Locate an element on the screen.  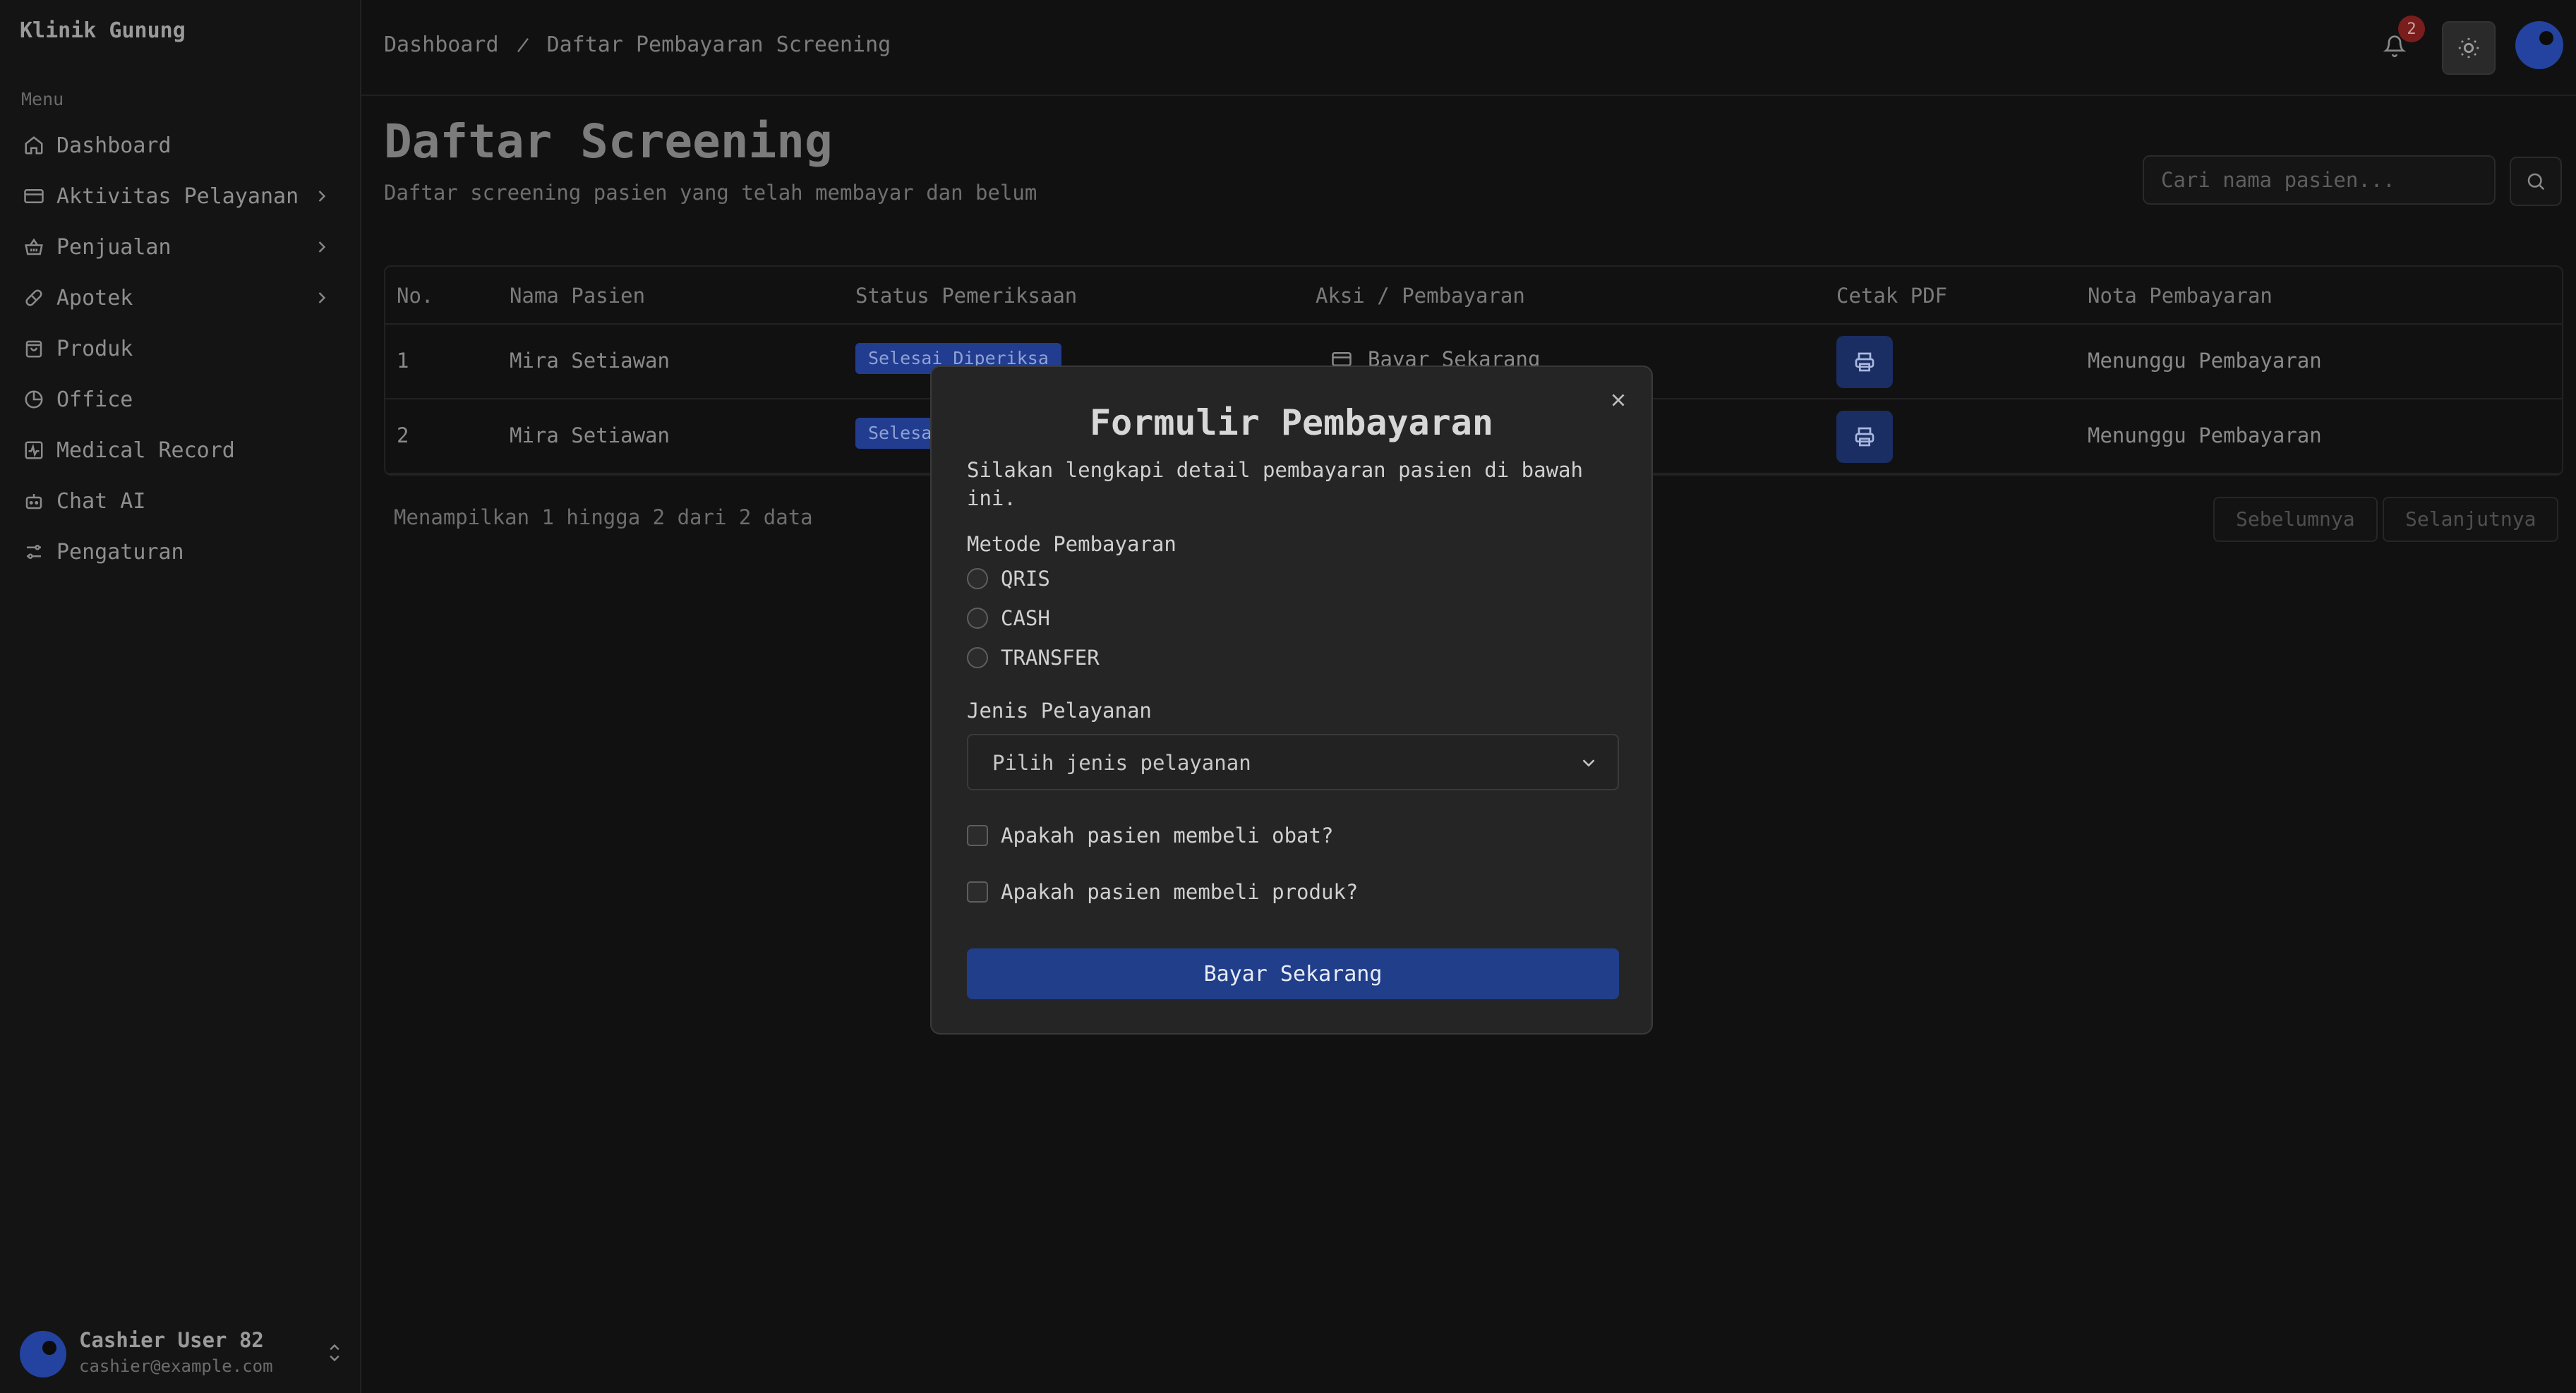
service-type-label: Jenis Pelayanan is located at coordinates (1059, 711).